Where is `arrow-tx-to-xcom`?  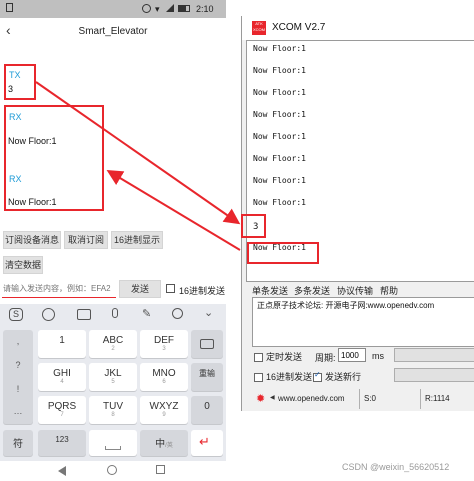 arrow-tx-to-xcom is located at coordinates (138, 153).